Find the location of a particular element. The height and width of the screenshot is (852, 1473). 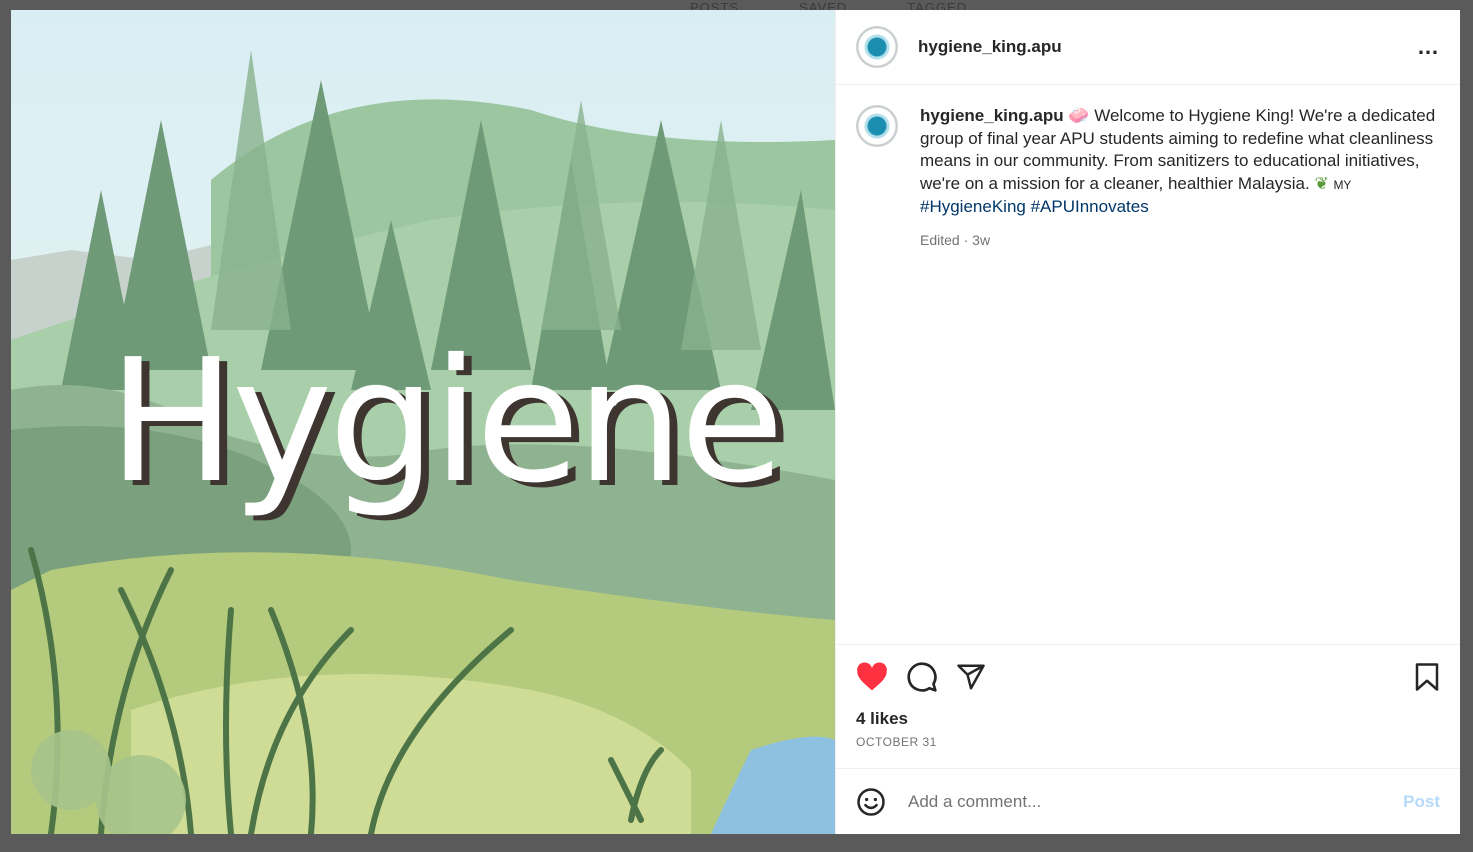

heart-icon is located at coordinates (872, 677).